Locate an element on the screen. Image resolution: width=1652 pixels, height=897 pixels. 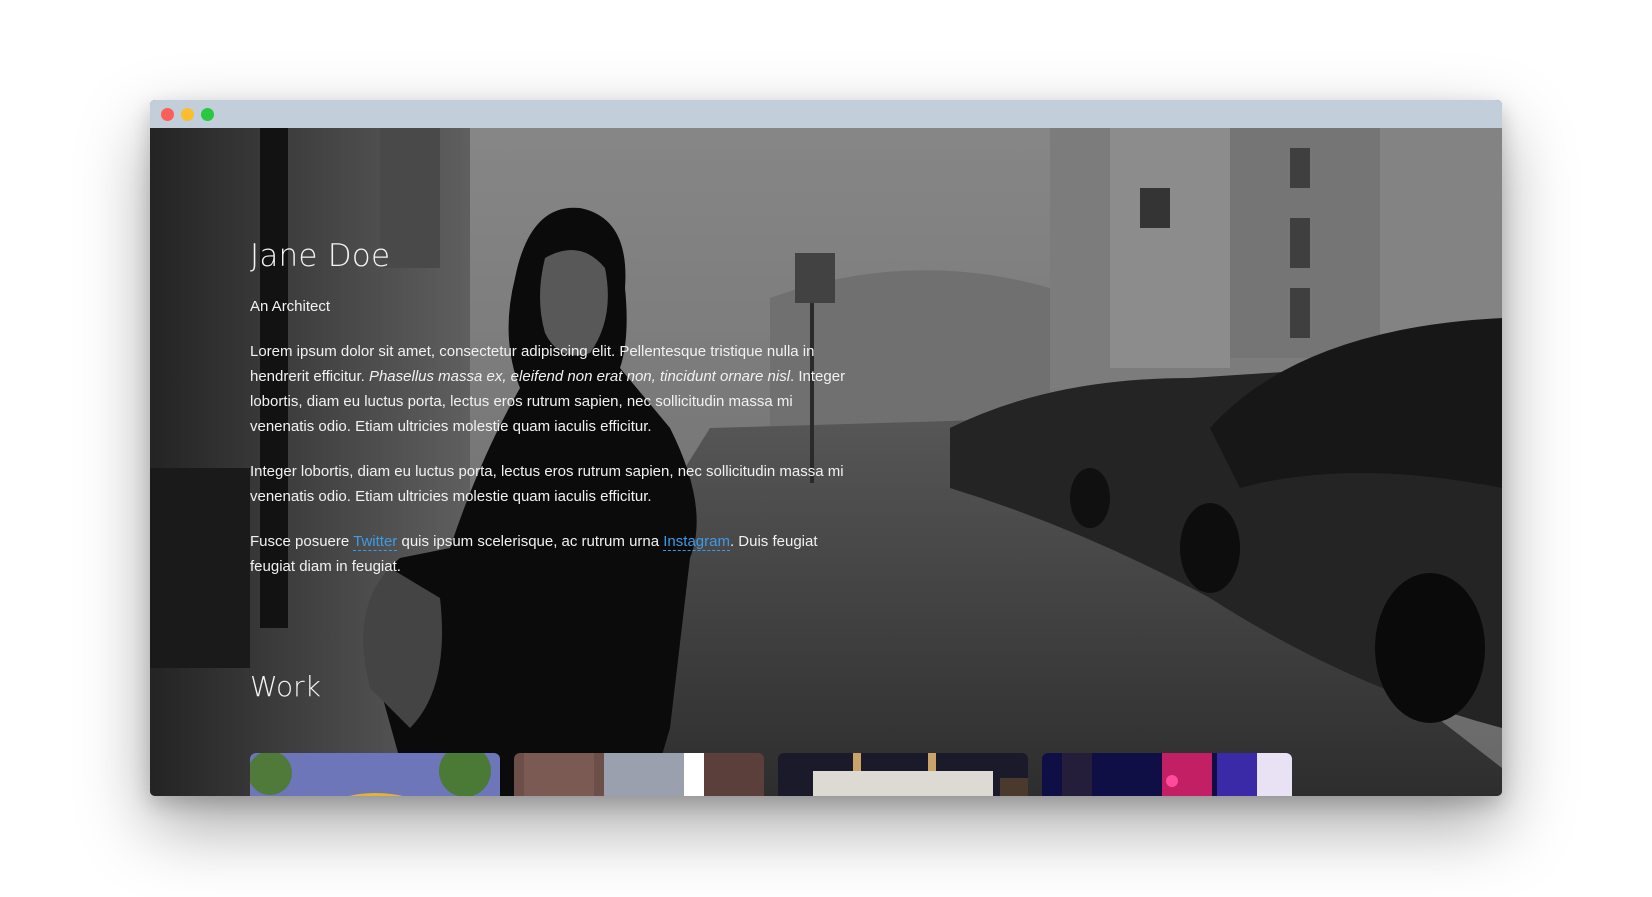
instagram-link: Instagram is located at coordinates (696, 542).